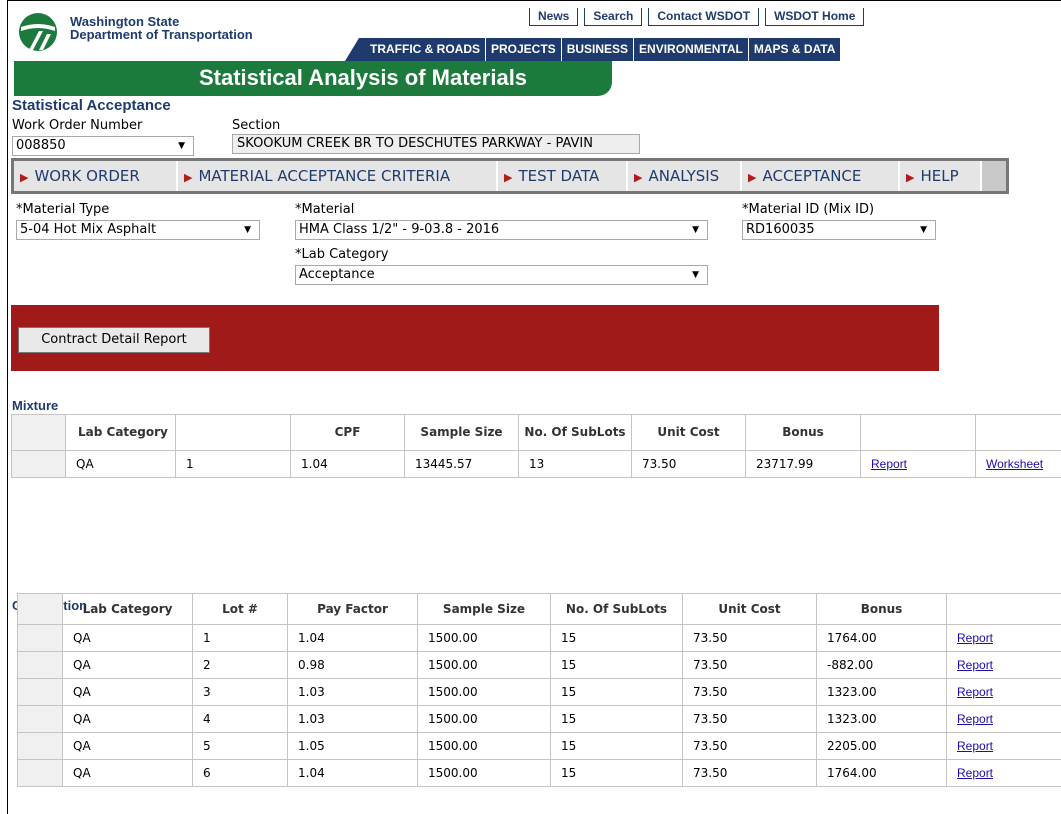 The height and width of the screenshot is (814, 1061). Describe the element at coordinates (524, 49) in the screenshot. I see `nav-projects: PROJECTS` at that location.